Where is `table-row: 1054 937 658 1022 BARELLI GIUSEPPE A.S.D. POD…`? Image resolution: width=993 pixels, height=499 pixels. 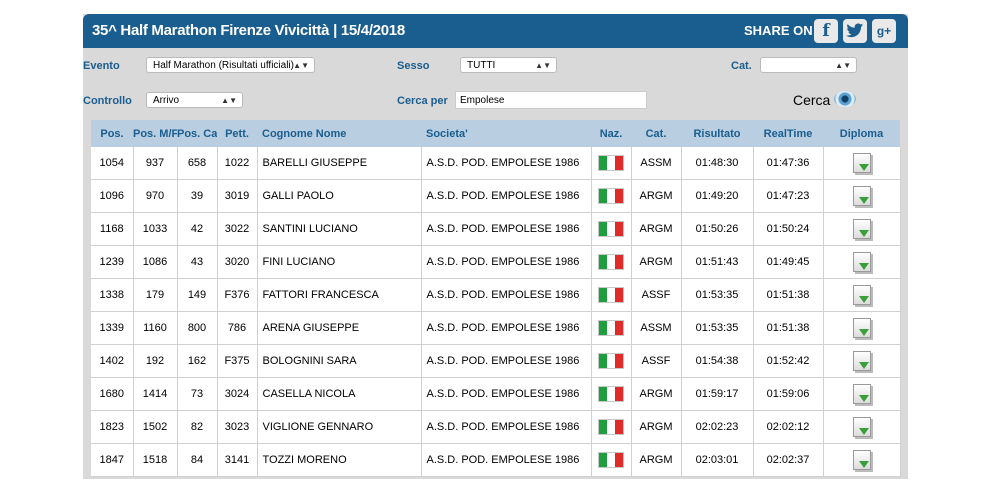
table-row: 1054 937 658 1022 BARELLI GIUSEPPE A.S.D. POD… is located at coordinates (496, 163).